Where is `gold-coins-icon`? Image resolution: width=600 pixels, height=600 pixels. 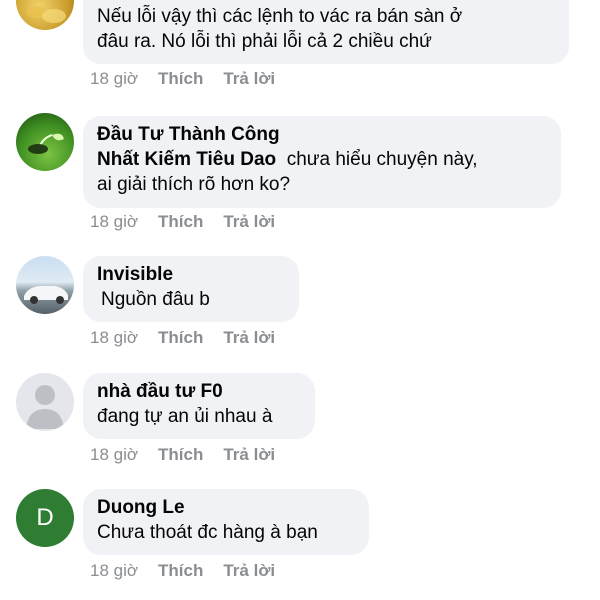
gold-coins-icon is located at coordinates (46, 14).